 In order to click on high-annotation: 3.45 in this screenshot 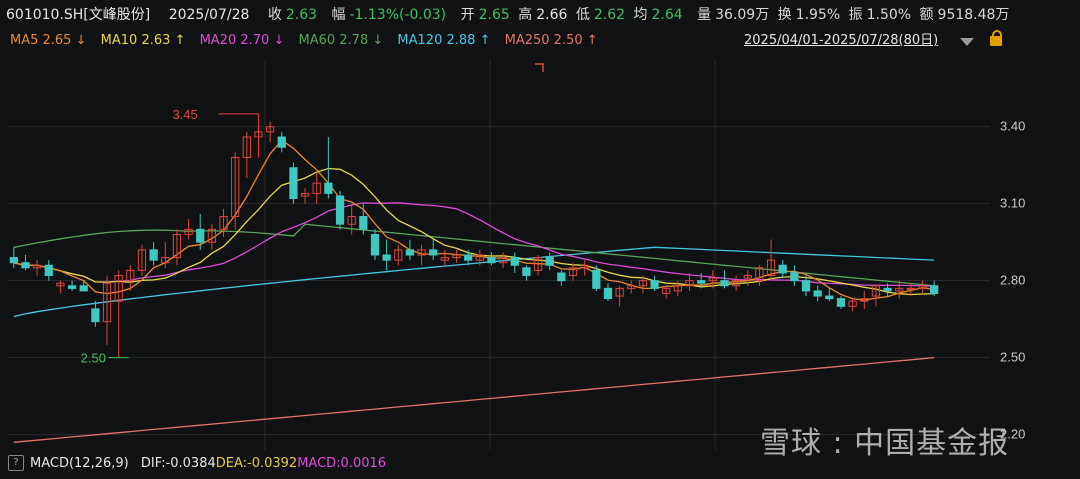, I will do `click(184, 114)`.